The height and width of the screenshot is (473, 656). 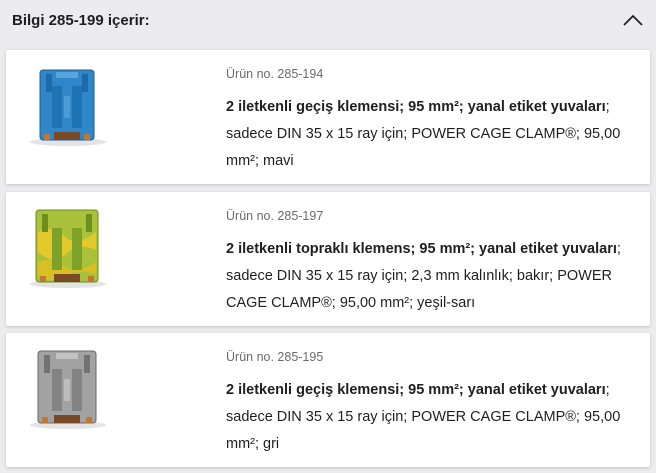 I want to click on accordion-title: Bilgi 285-199 içerir:, so click(x=81, y=20).